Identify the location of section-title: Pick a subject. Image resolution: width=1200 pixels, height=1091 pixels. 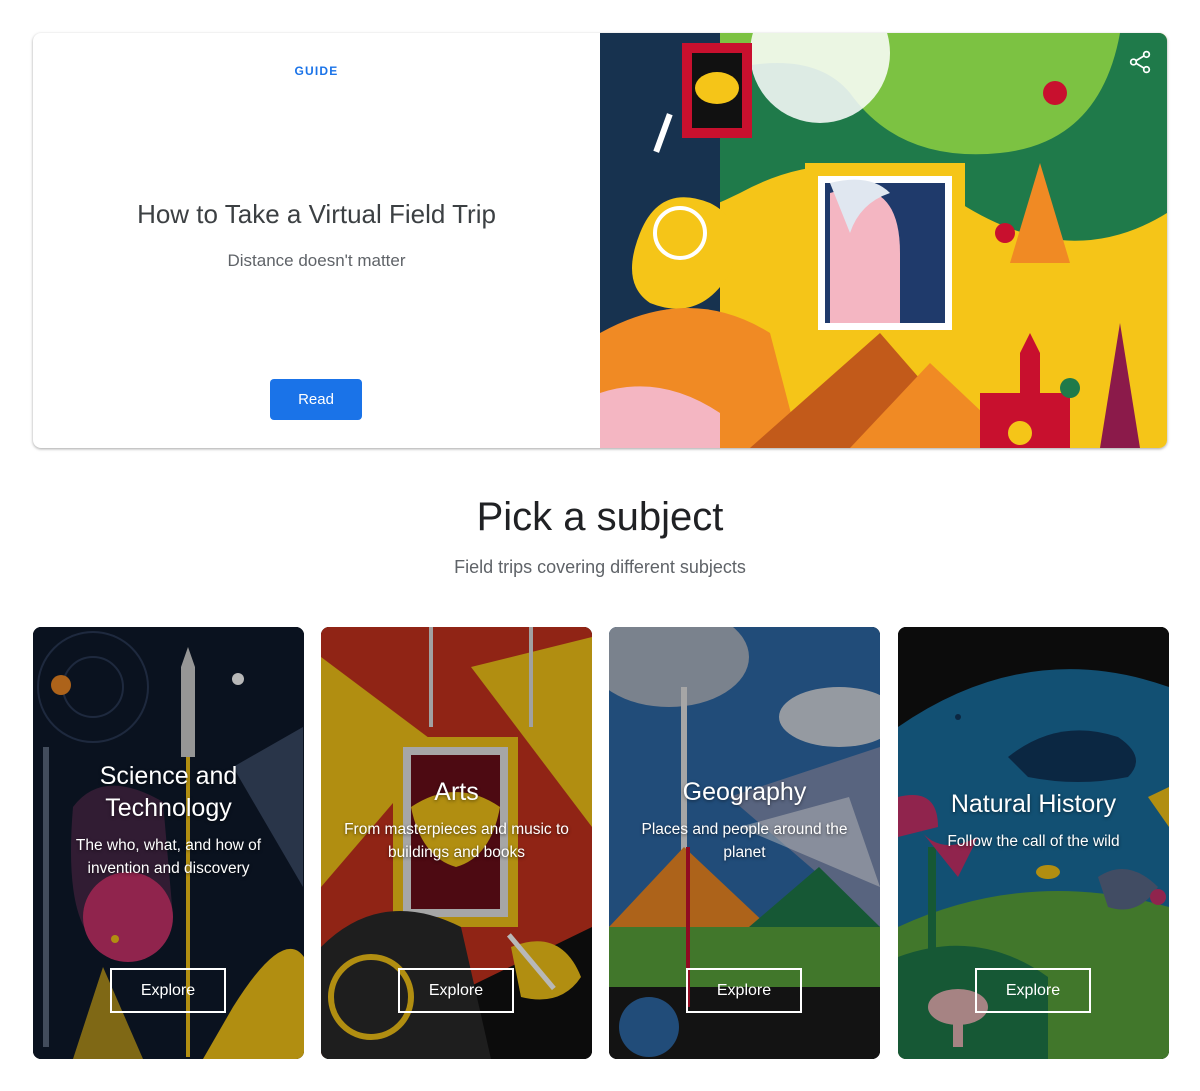
(600, 517).